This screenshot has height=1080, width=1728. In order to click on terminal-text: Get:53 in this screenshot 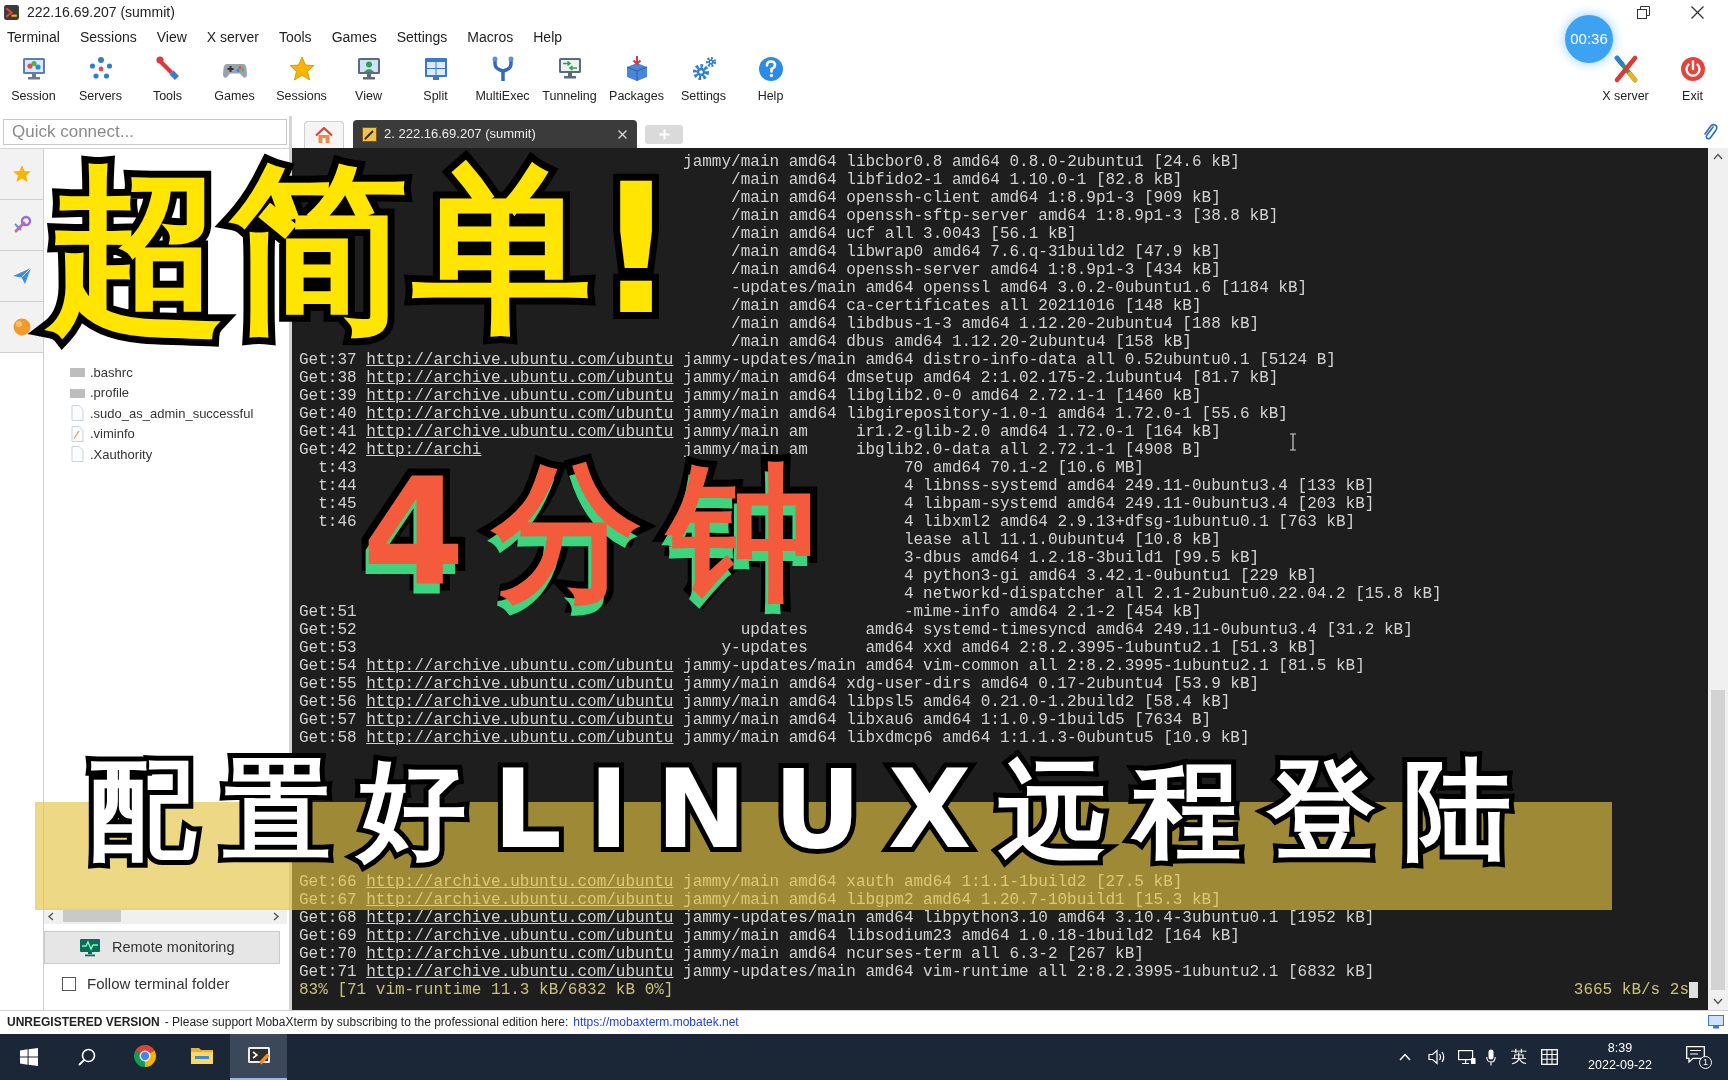, I will do `click(328, 648)`.